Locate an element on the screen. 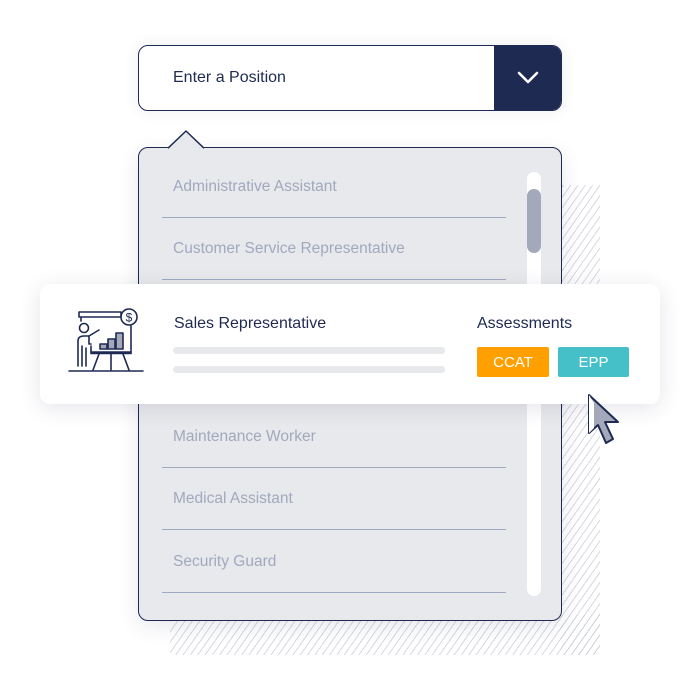  badge-label: EPP is located at coordinates (593, 362).